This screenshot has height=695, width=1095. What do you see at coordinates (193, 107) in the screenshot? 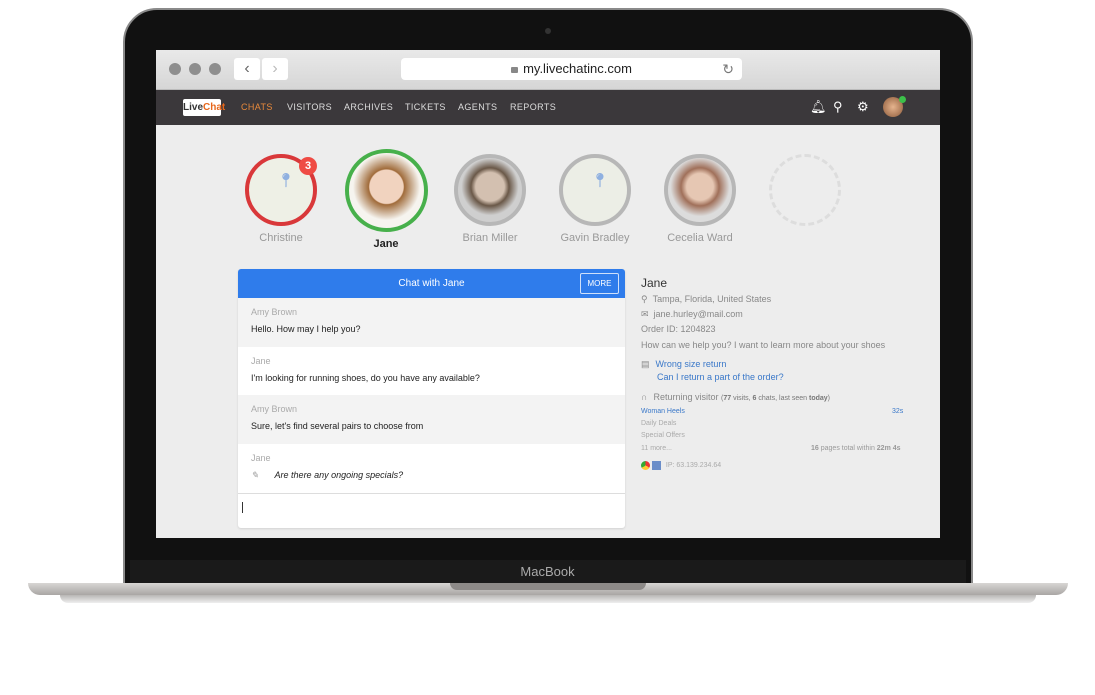
I see `logo-text: Live` at bounding box center [193, 107].